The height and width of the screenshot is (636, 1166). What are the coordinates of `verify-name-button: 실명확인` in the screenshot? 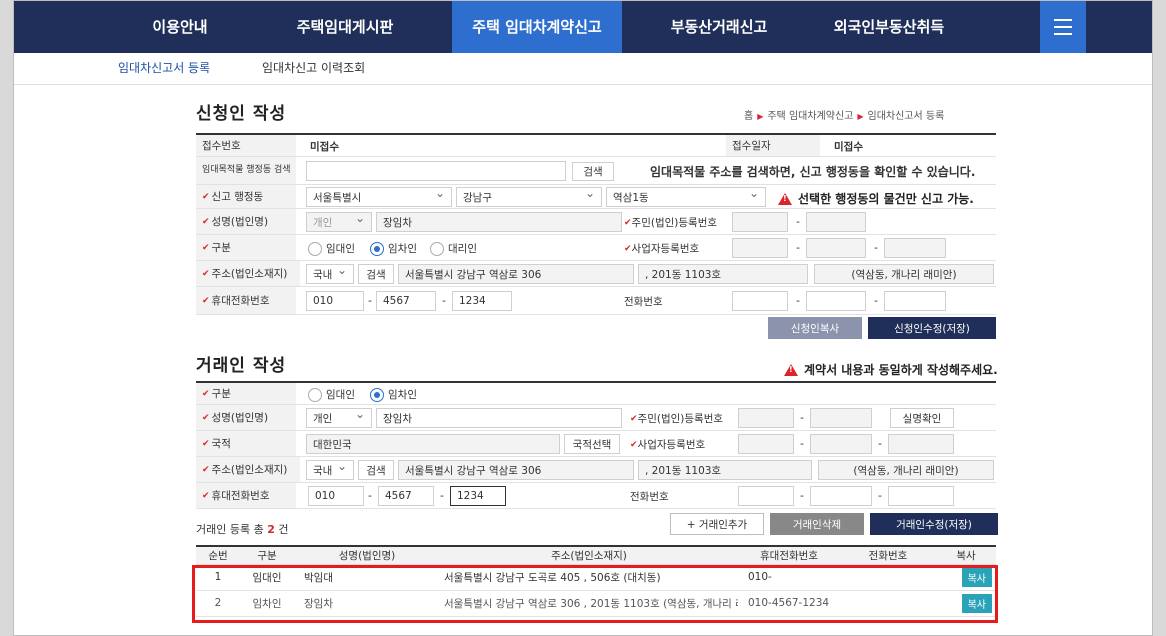 It's located at (922, 418).